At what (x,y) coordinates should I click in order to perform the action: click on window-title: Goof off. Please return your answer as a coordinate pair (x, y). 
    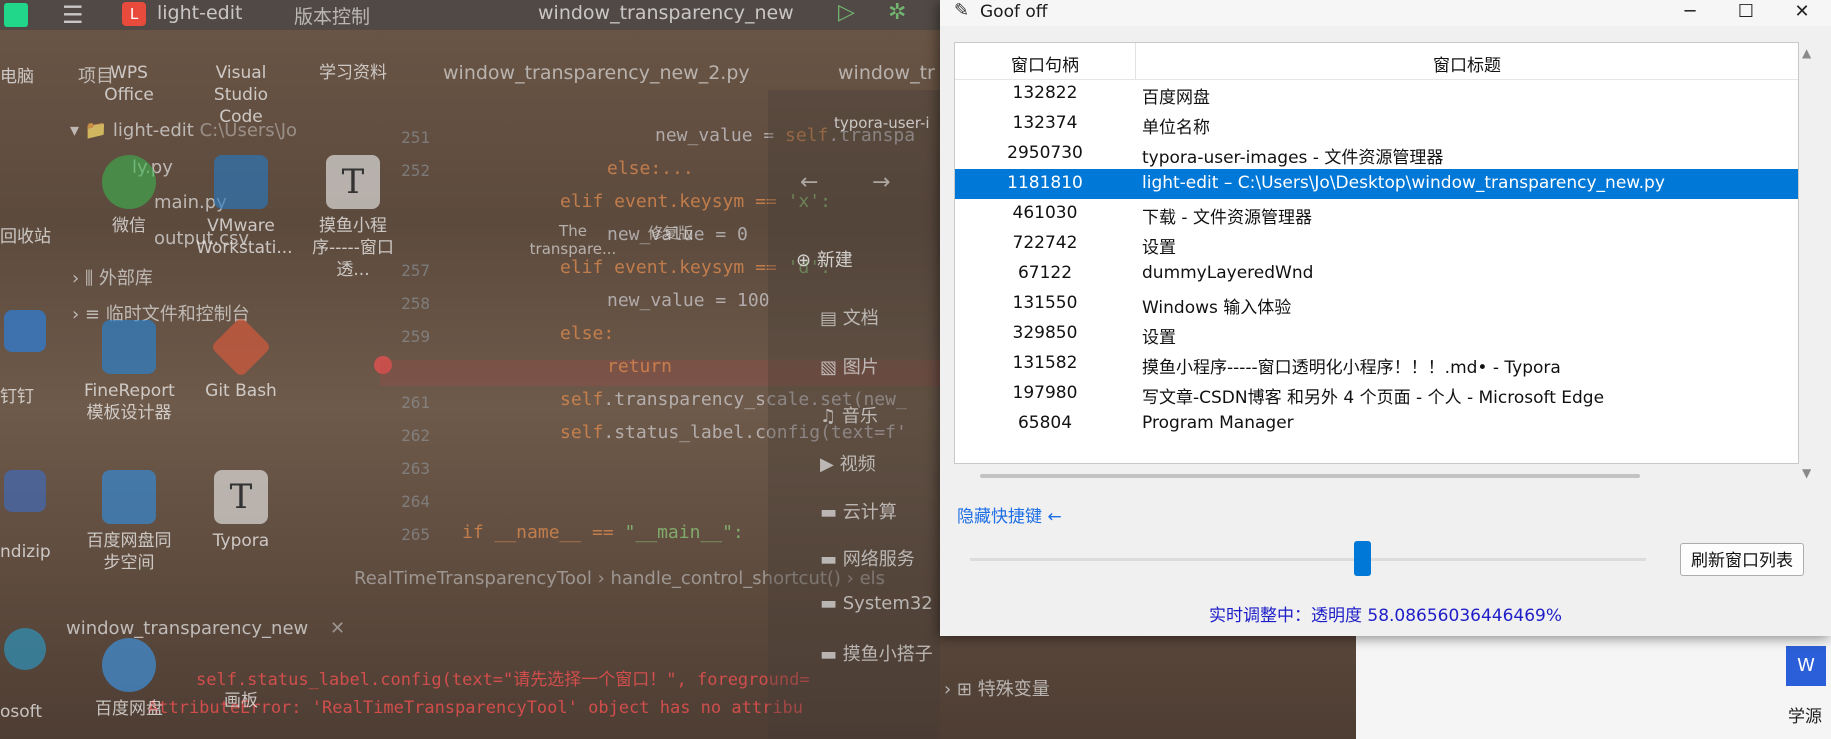
    Looking at the image, I should click on (1014, 12).